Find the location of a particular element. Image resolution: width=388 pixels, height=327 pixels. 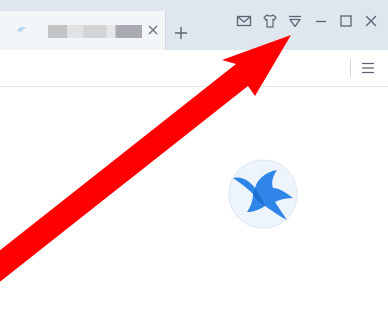

dropdown-menu-button is located at coordinates (295, 21).